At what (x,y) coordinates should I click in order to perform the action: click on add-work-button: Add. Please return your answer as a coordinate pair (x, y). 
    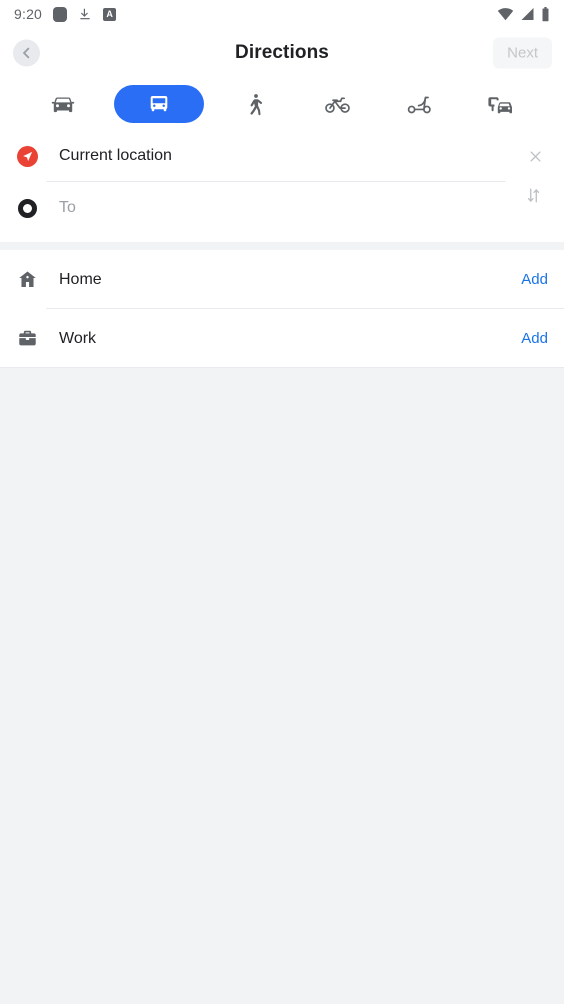
    Looking at the image, I should click on (534, 338).